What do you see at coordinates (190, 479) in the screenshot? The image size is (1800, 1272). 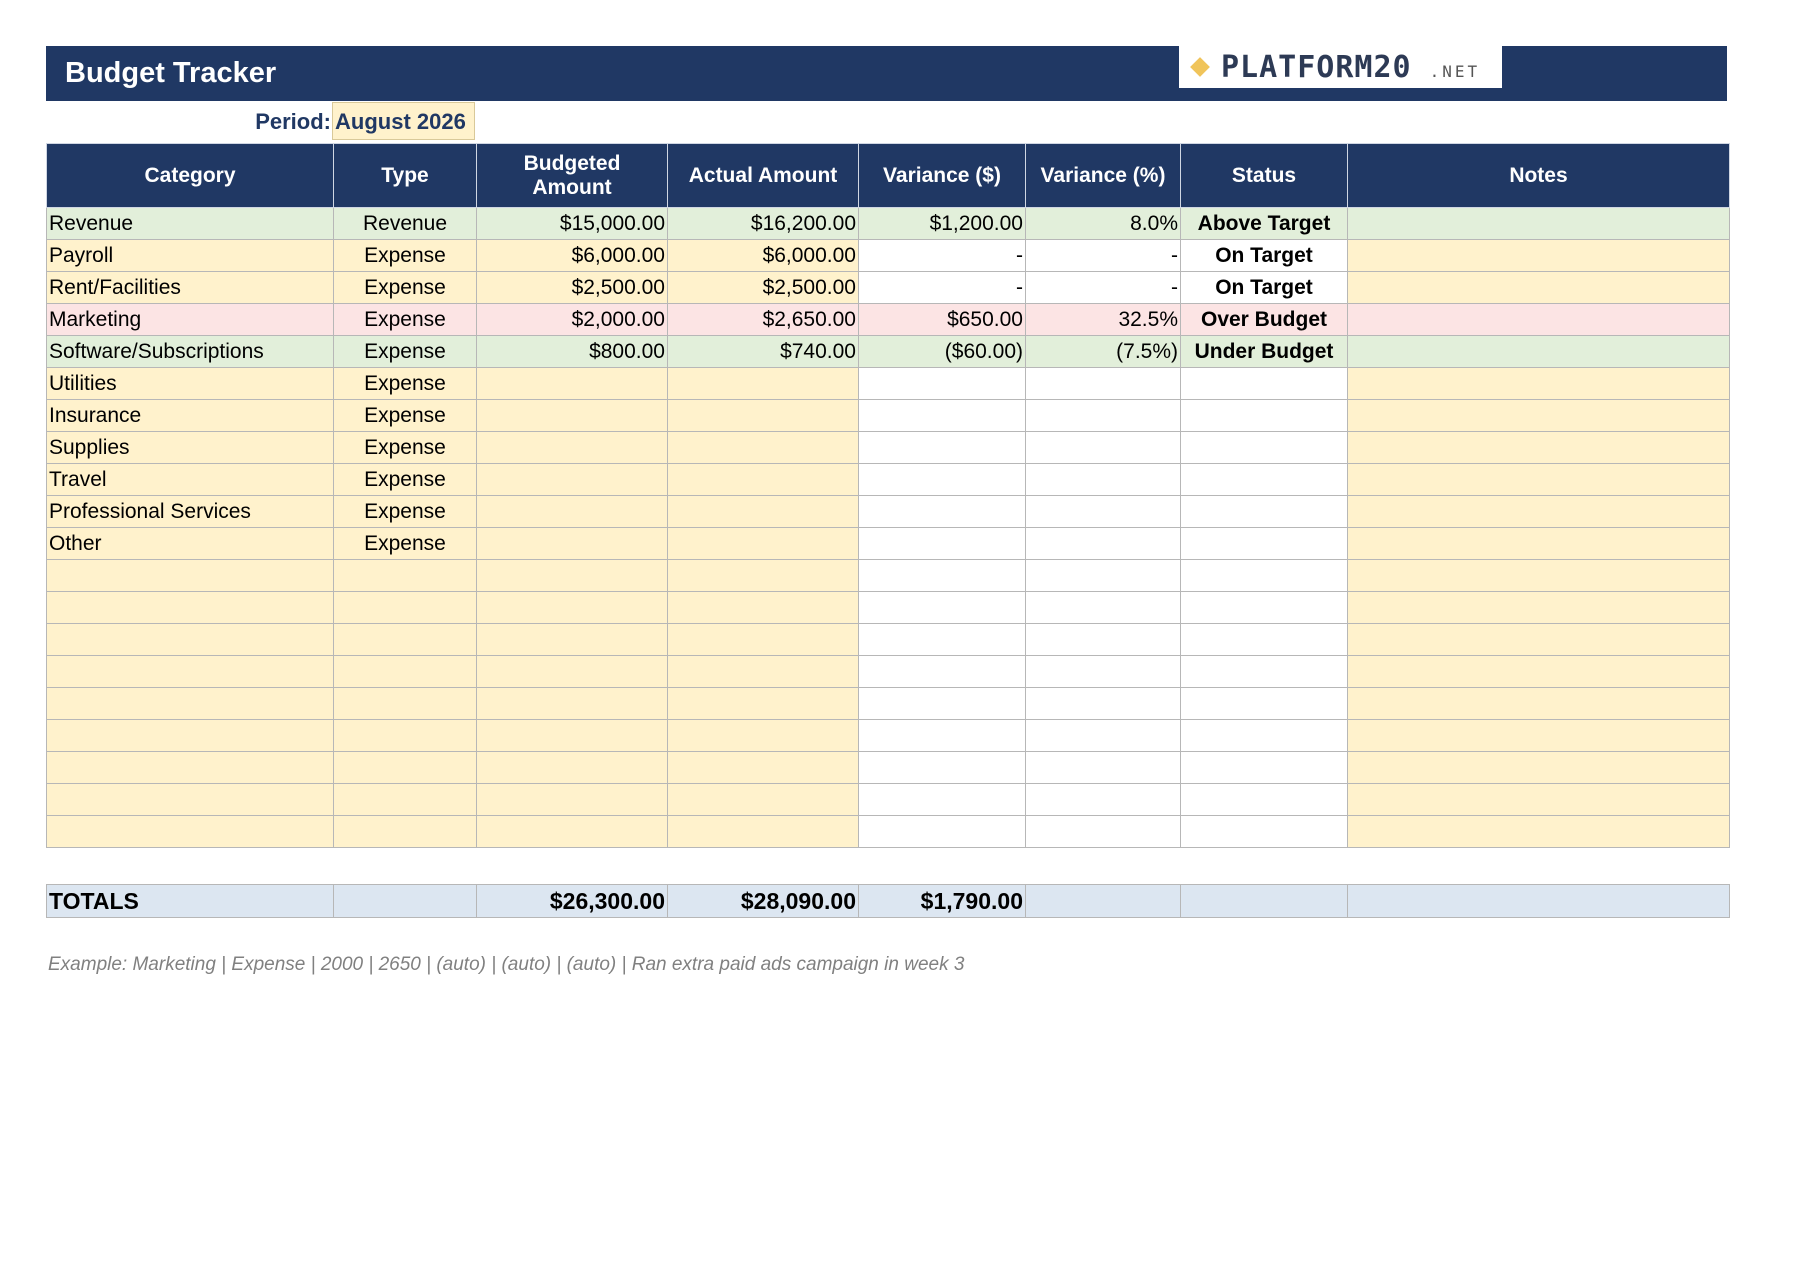 I see `cell-category: Travel` at bounding box center [190, 479].